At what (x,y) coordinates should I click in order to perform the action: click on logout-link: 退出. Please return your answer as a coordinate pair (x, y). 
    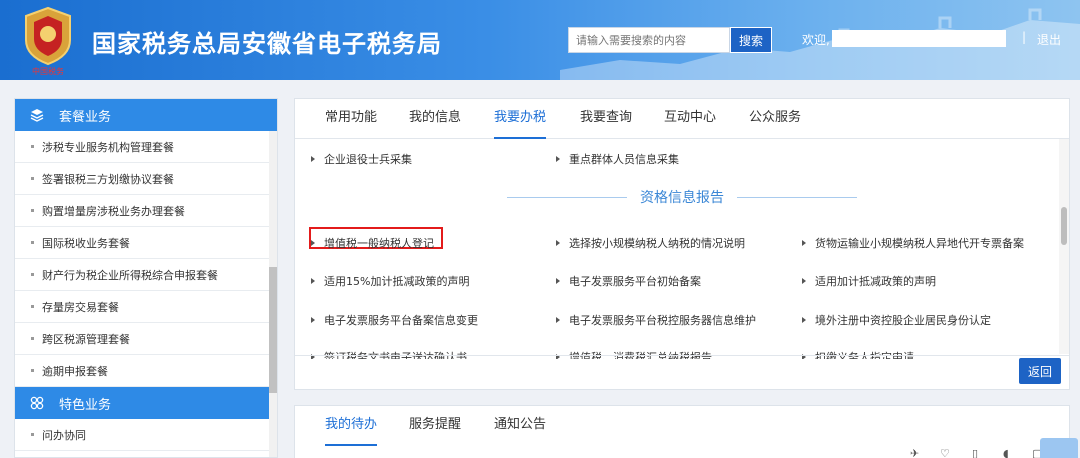
    Looking at the image, I should click on (1049, 39).